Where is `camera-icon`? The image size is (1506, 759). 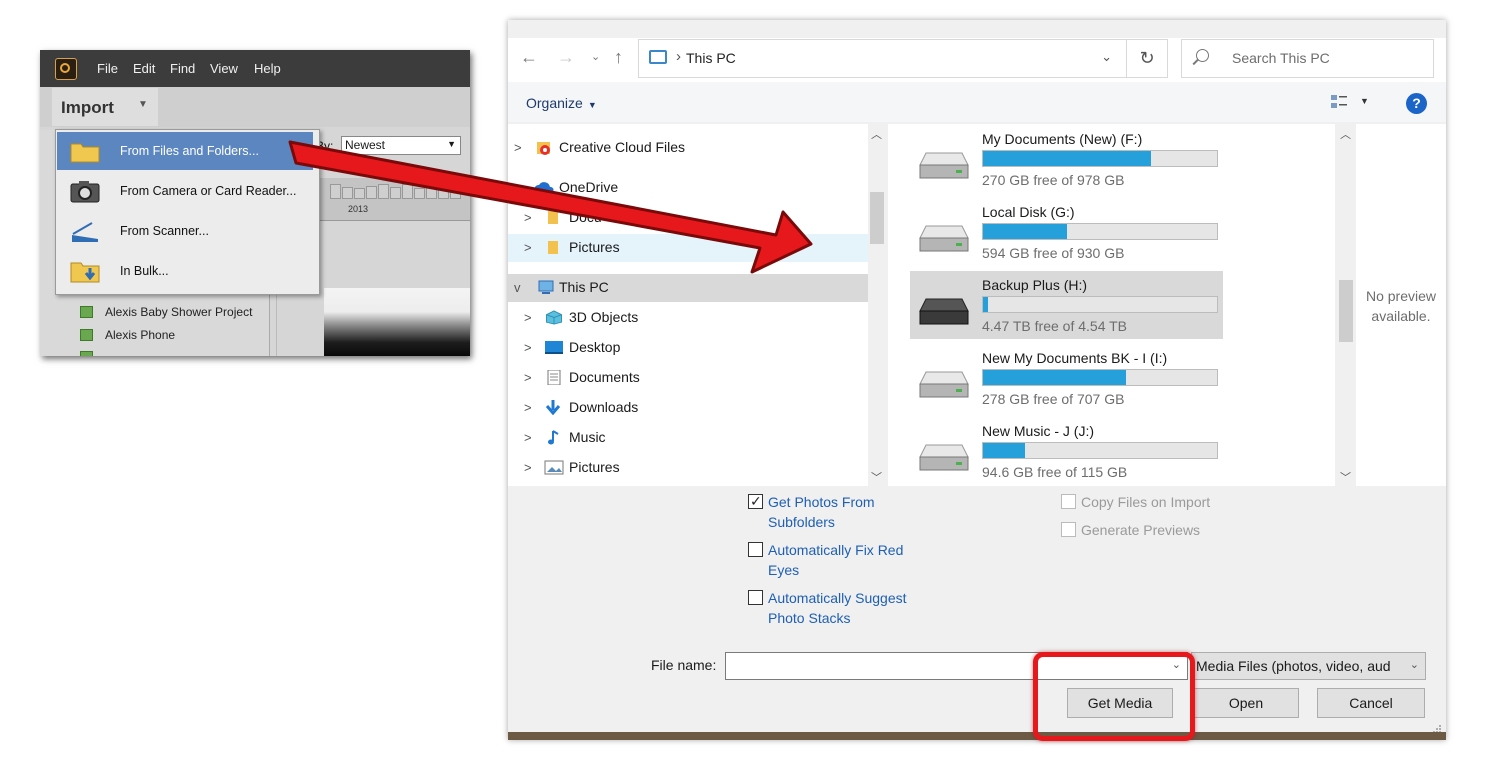
camera-icon is located at coordinates (85, 192).